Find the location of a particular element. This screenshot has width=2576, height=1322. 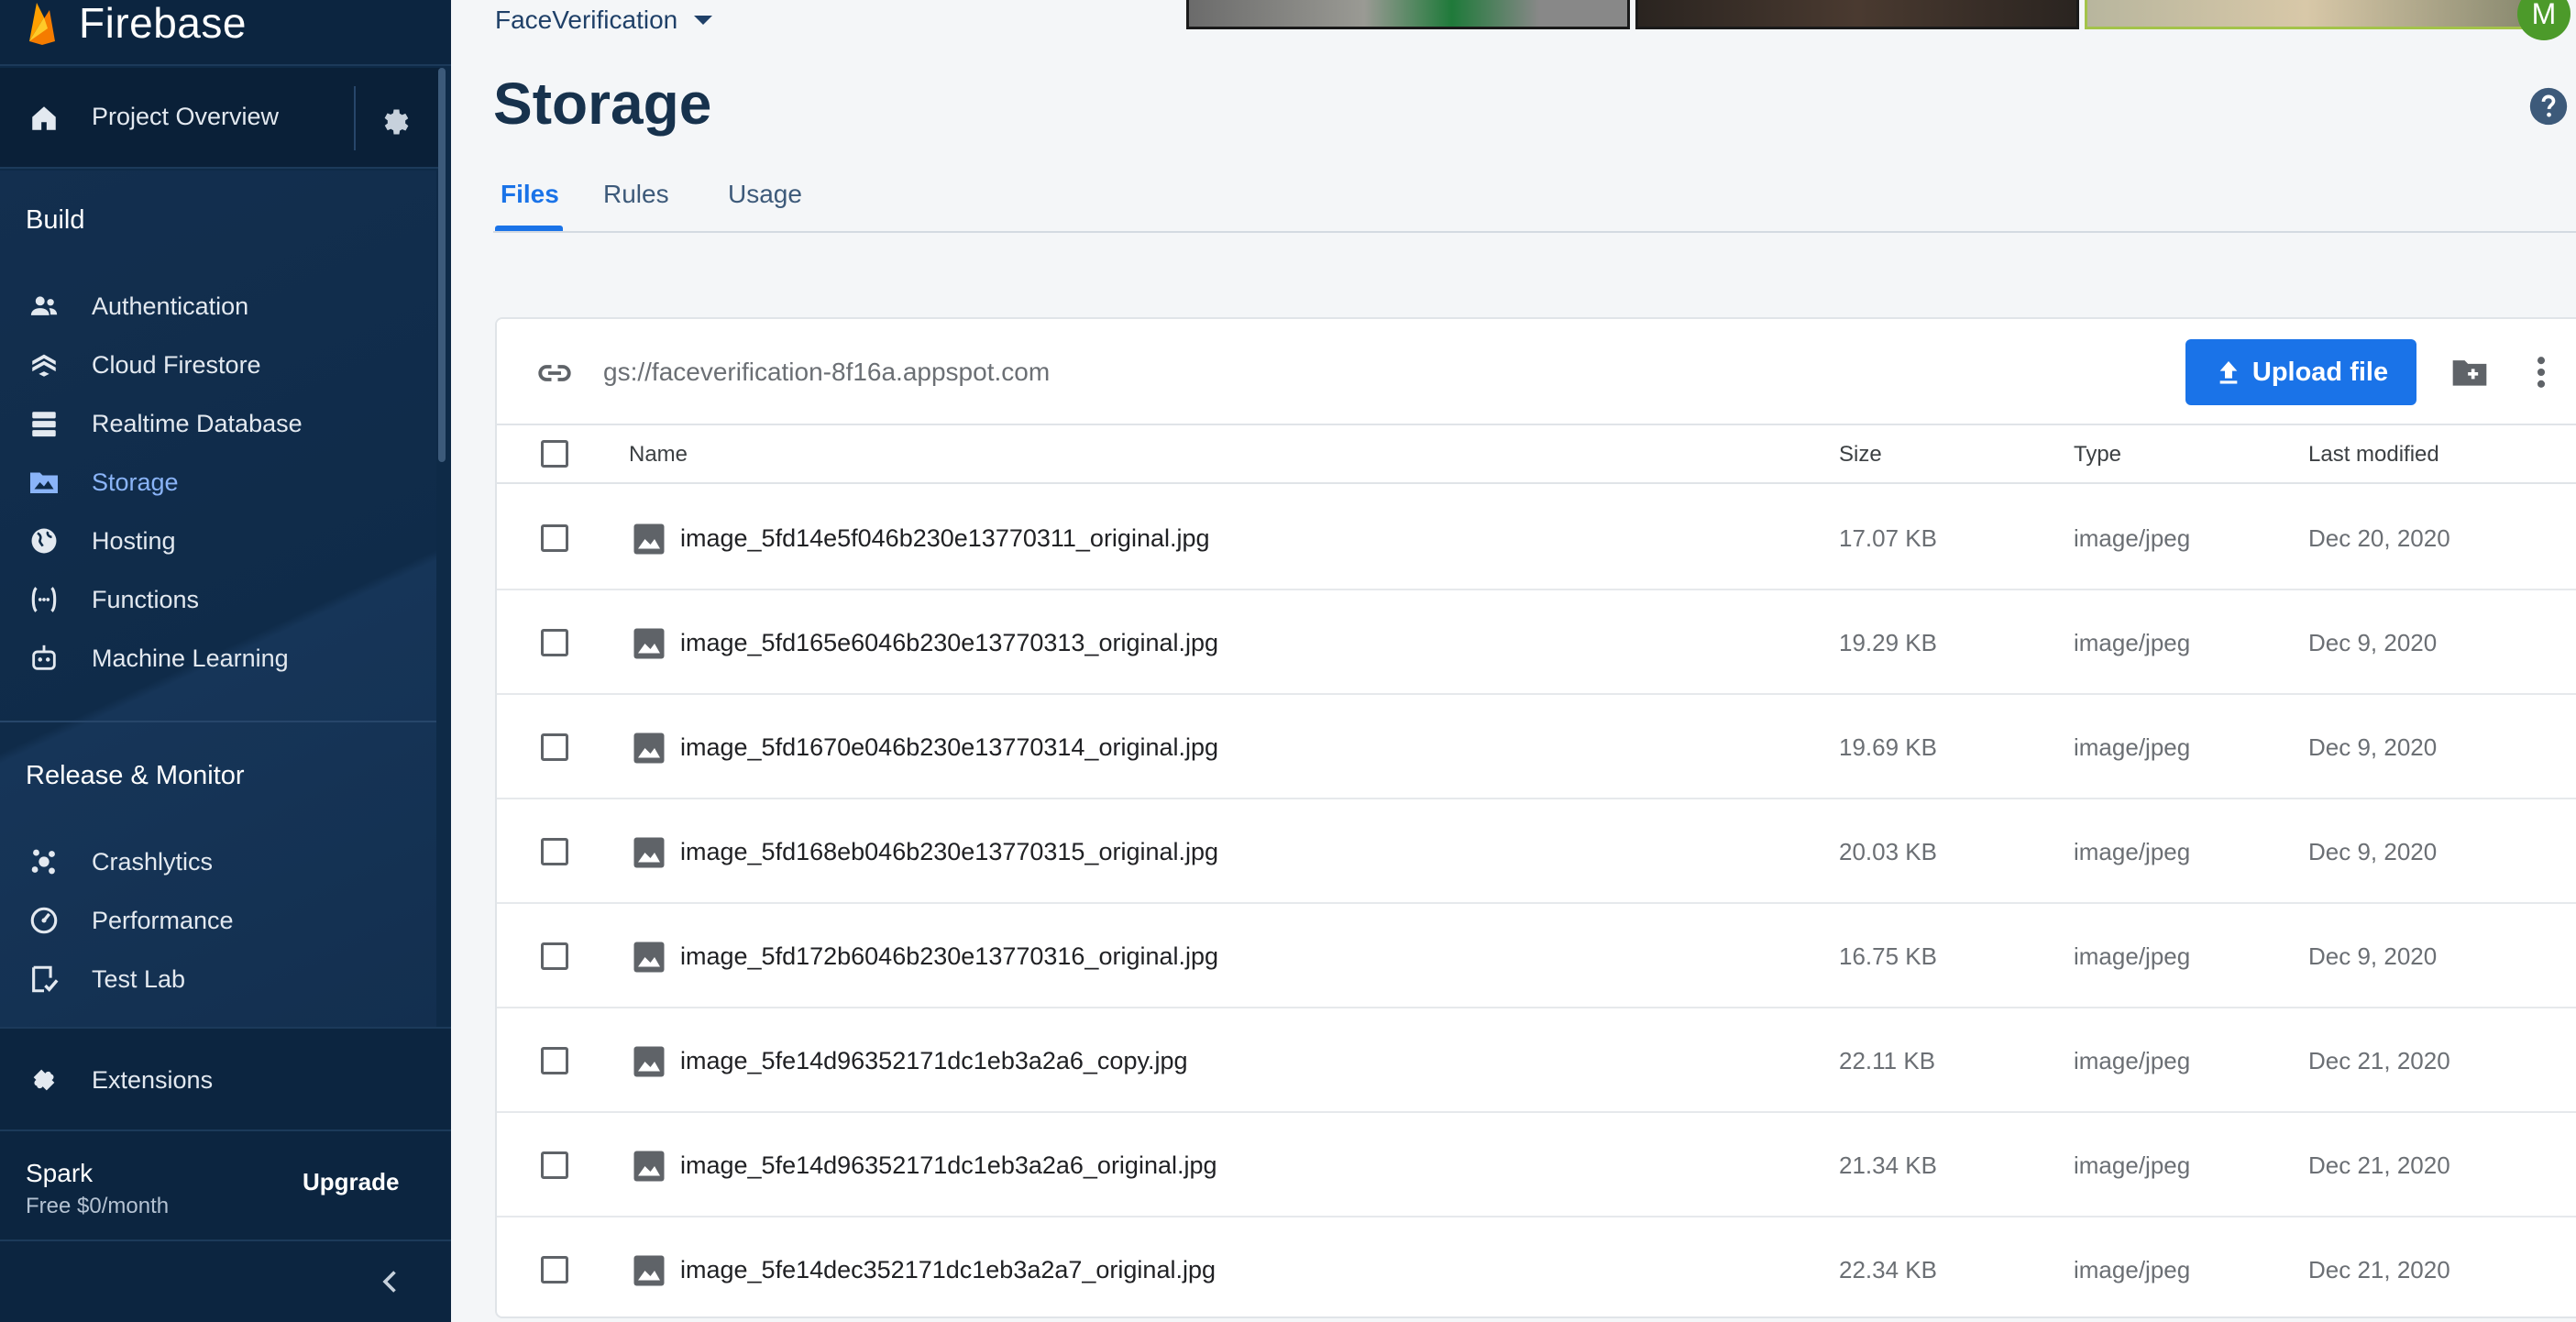

sidebar-scrollbar is located at coordinates (442, 265).